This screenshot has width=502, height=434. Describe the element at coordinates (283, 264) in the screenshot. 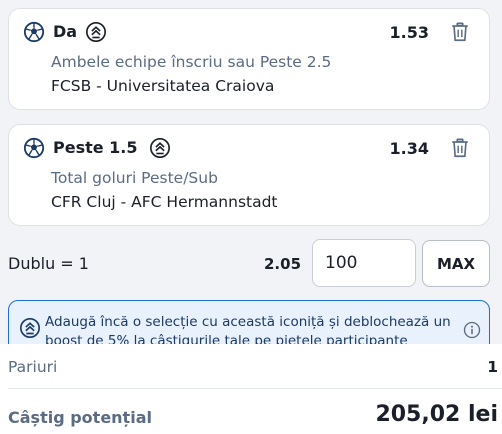

I see `total-odd: 2.05` at that location.